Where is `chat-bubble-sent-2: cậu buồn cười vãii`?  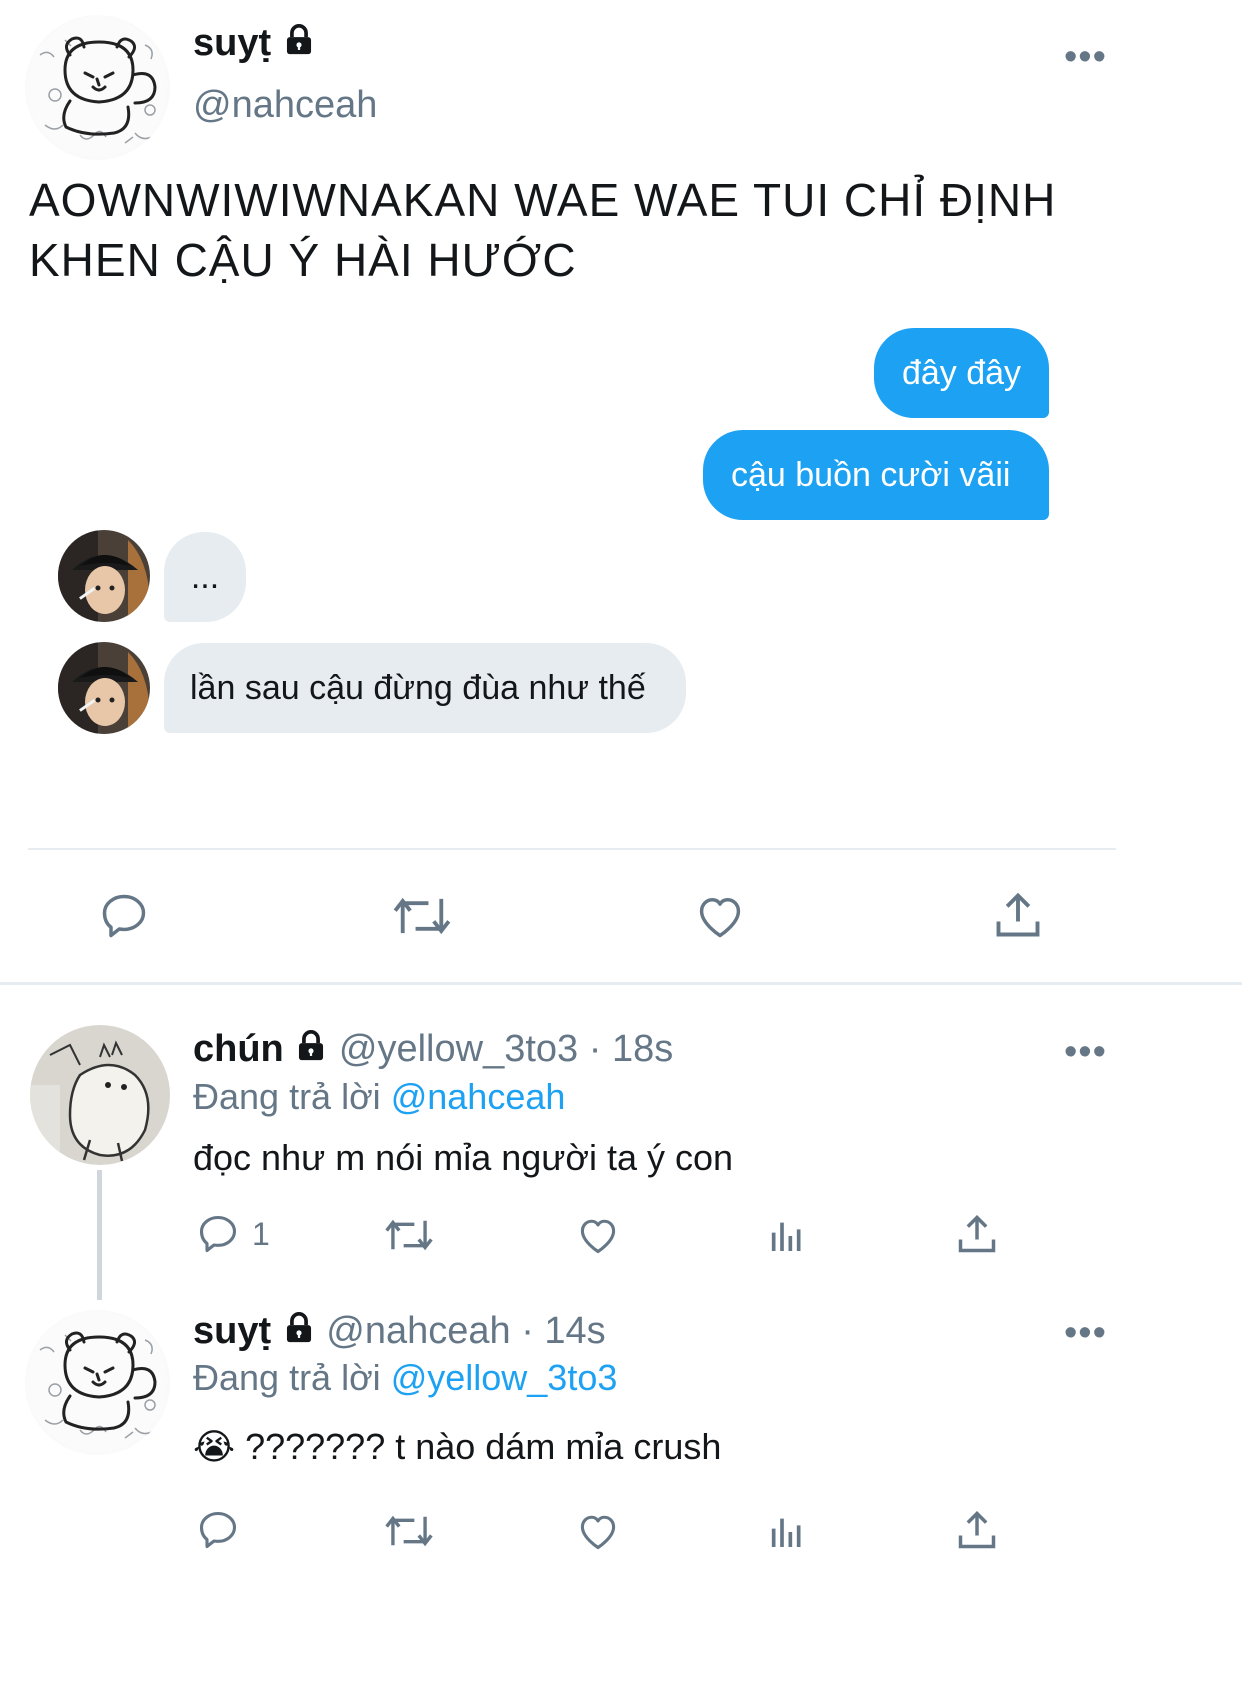 chat-bubble-sent-2: cậu buồn cười vãii is located at coordinates (876, 475).